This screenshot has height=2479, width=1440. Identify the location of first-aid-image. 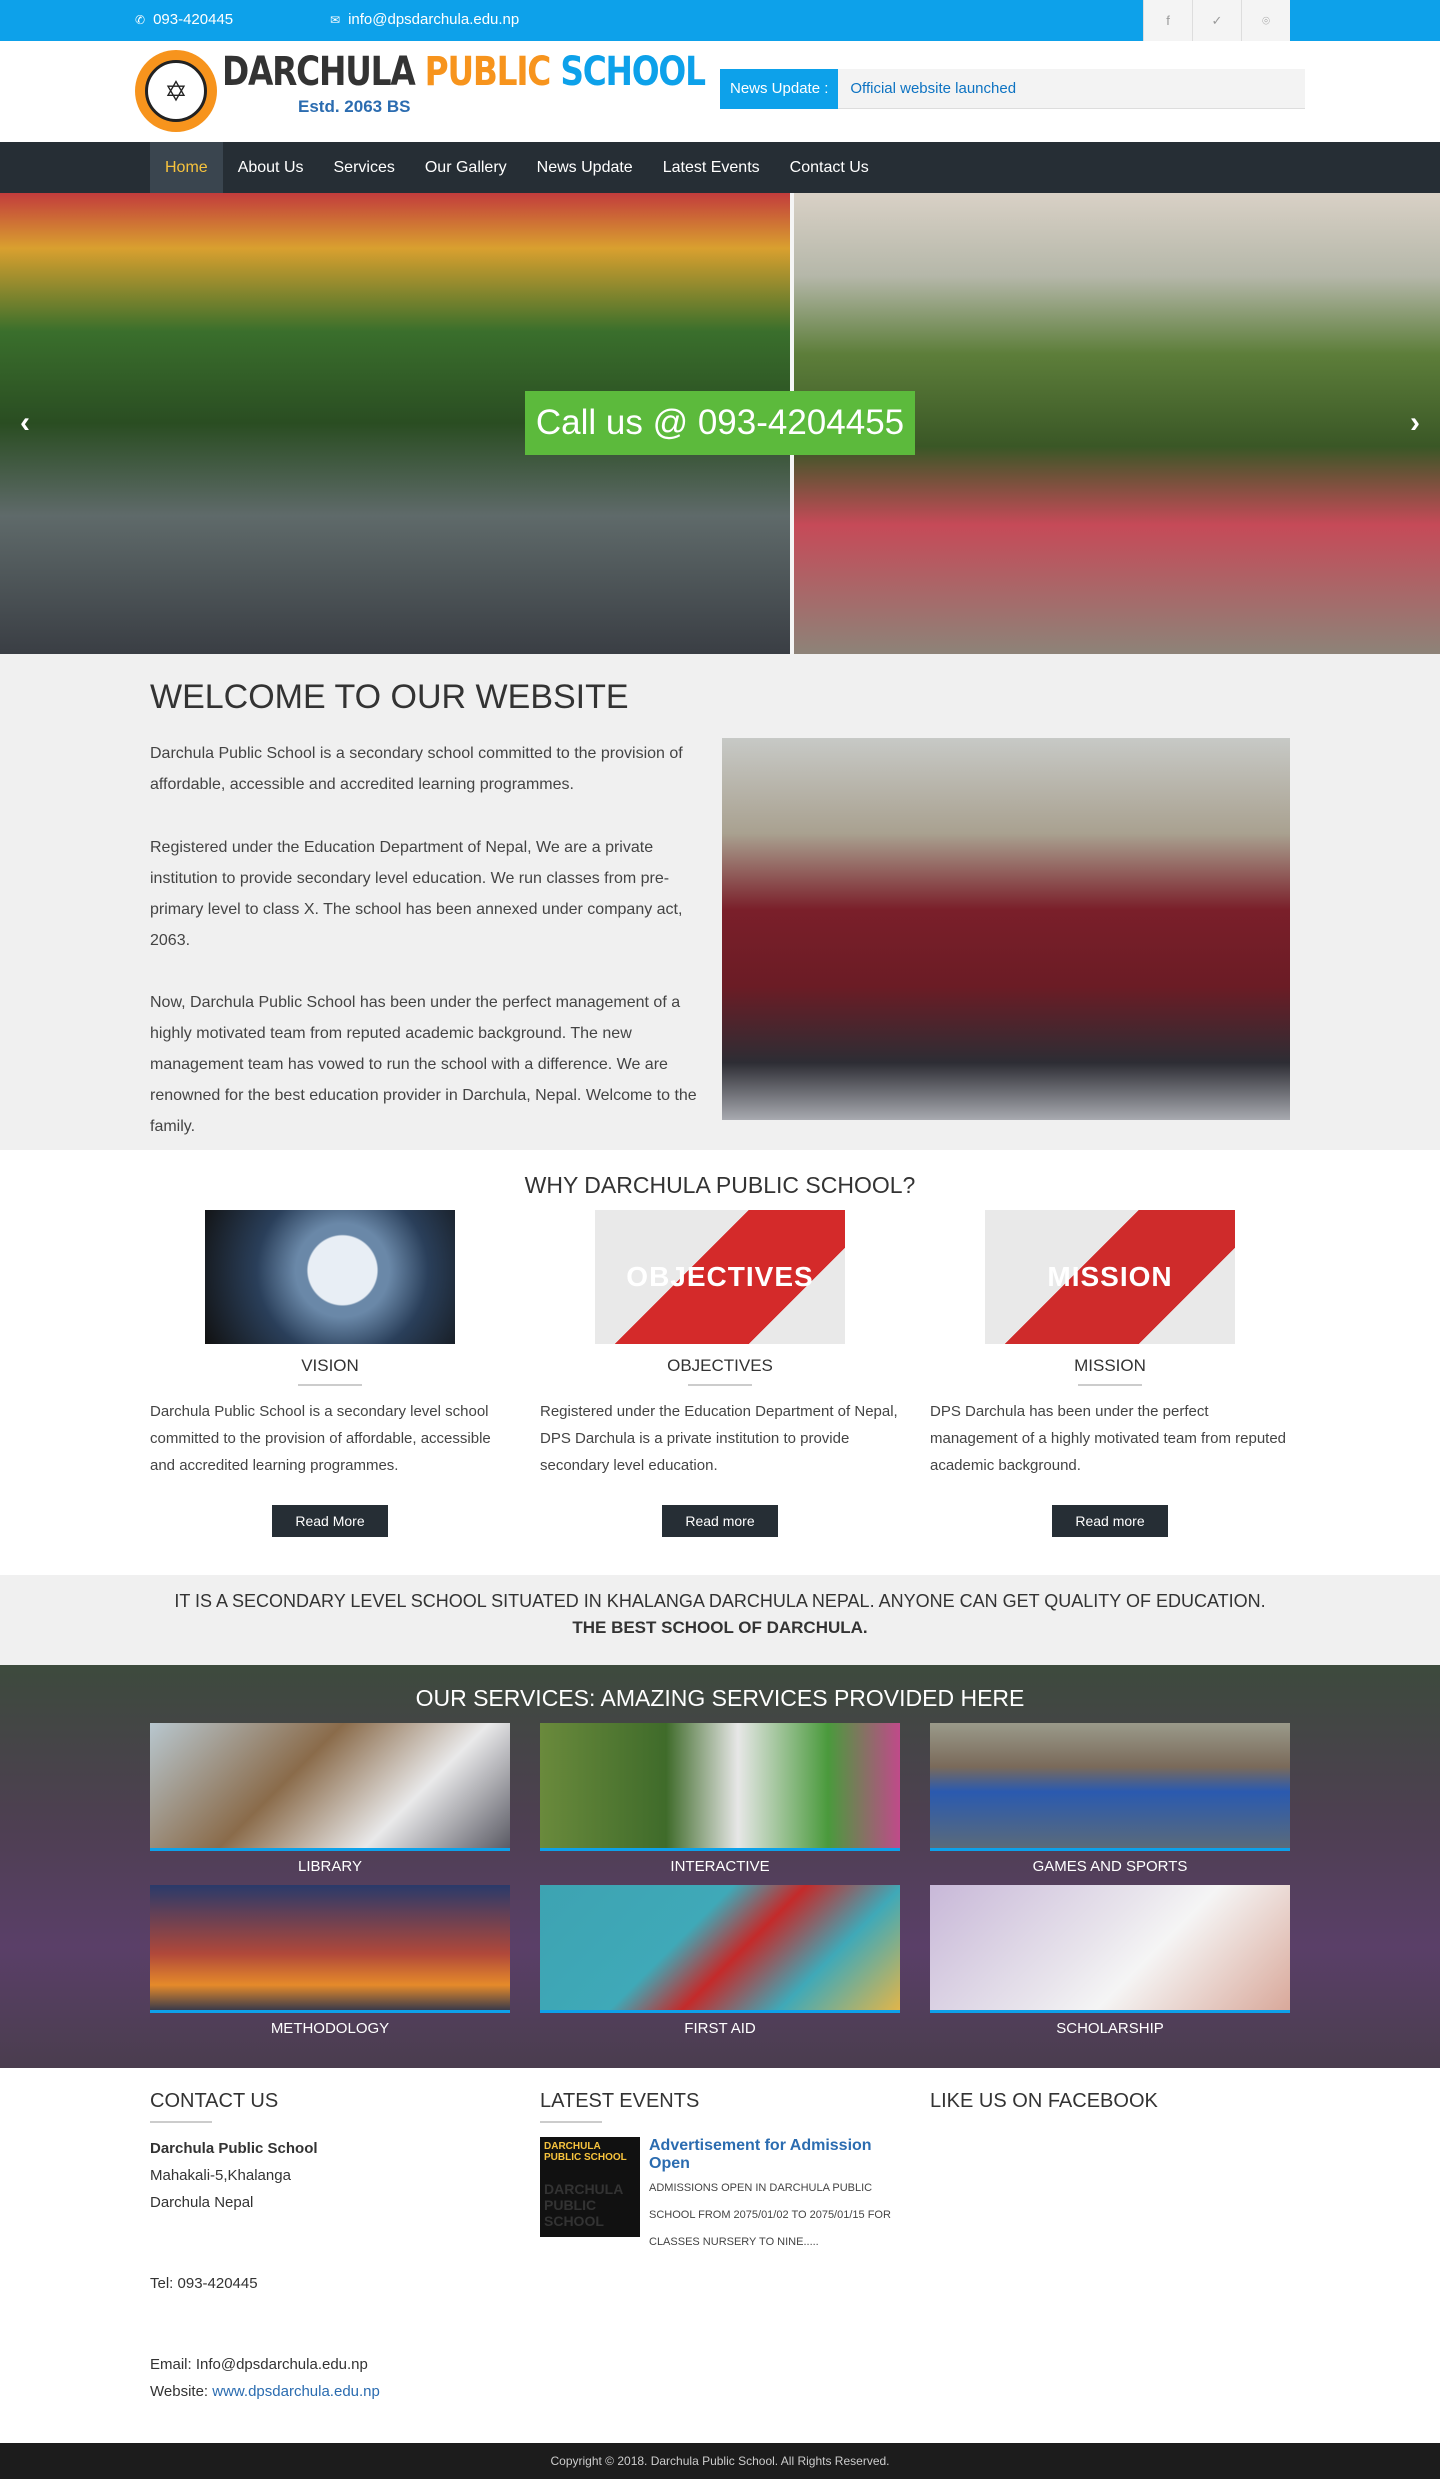
(720, 1949).